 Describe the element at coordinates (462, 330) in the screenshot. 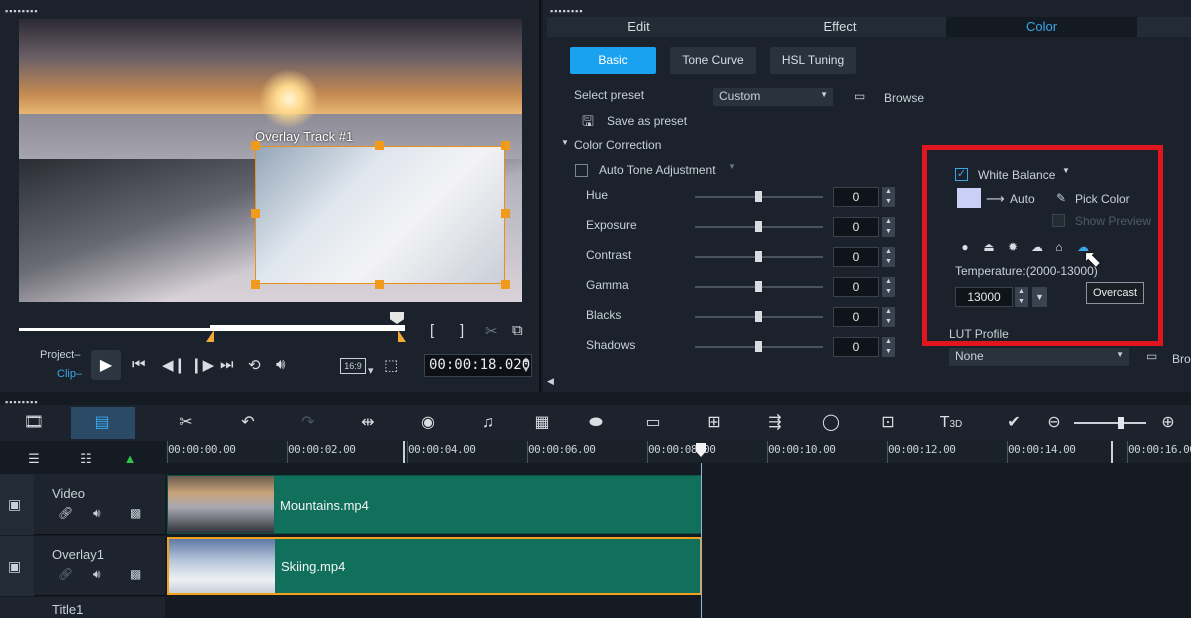

I see `mark-out-button: ]` at that location.